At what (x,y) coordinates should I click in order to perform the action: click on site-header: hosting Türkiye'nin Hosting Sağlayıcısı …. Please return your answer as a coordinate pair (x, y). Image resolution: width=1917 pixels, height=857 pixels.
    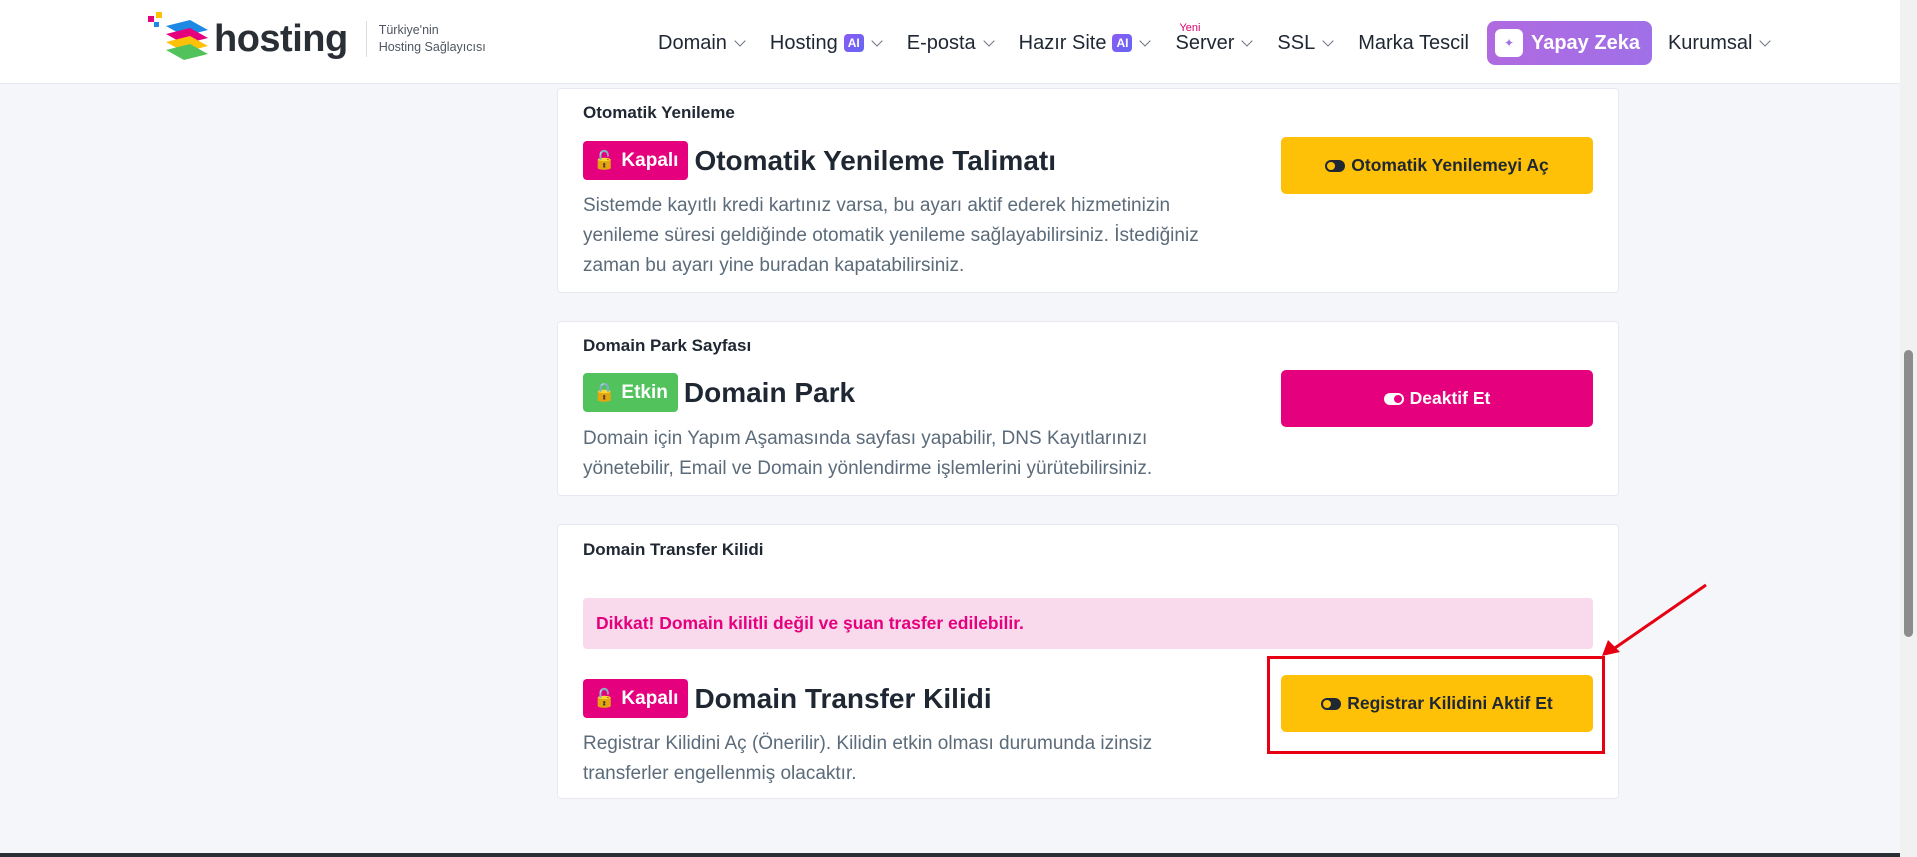
    Looking at the image, I should click on (950, 42).